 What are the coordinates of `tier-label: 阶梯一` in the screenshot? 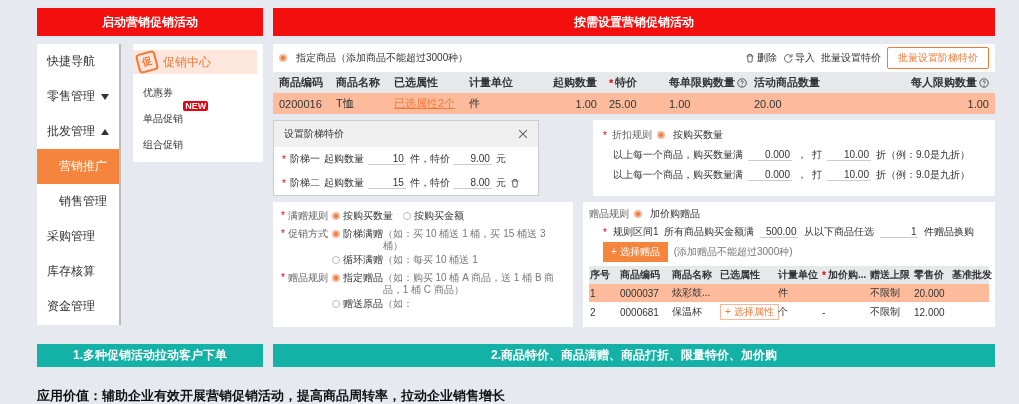 It's located at (304, 159).